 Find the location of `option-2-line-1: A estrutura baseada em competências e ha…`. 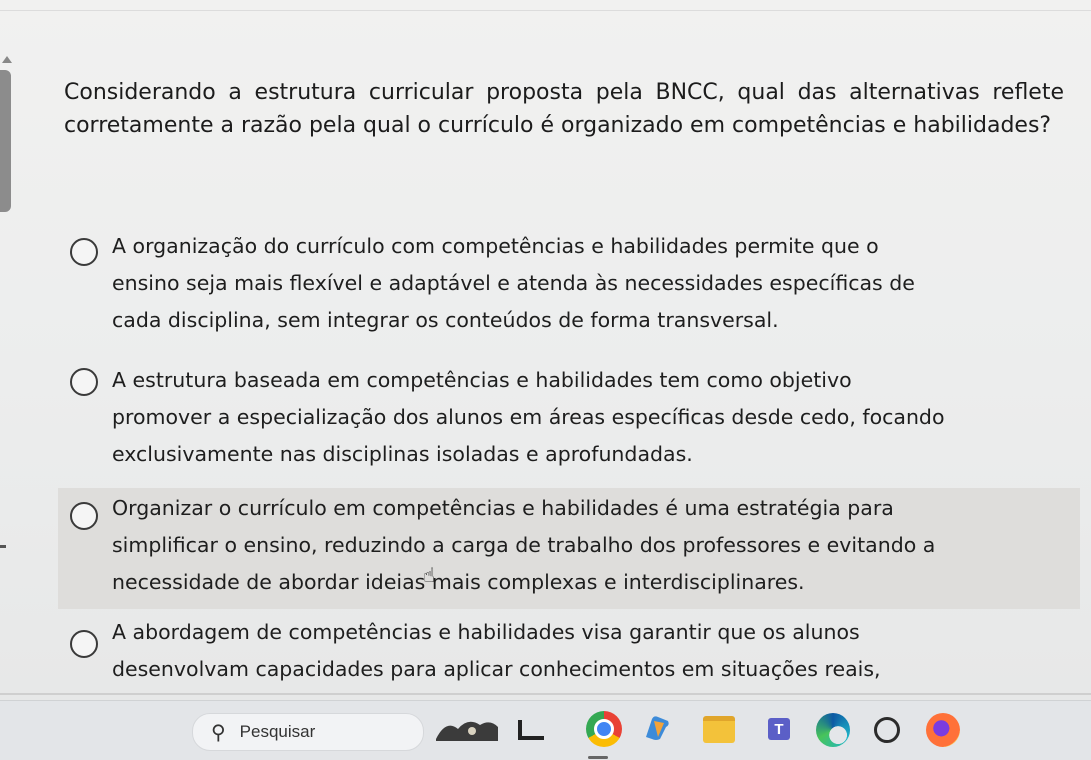

option-2-line-1: A estrutura baseada em competências e ha… is located at coordinates (482, 380).